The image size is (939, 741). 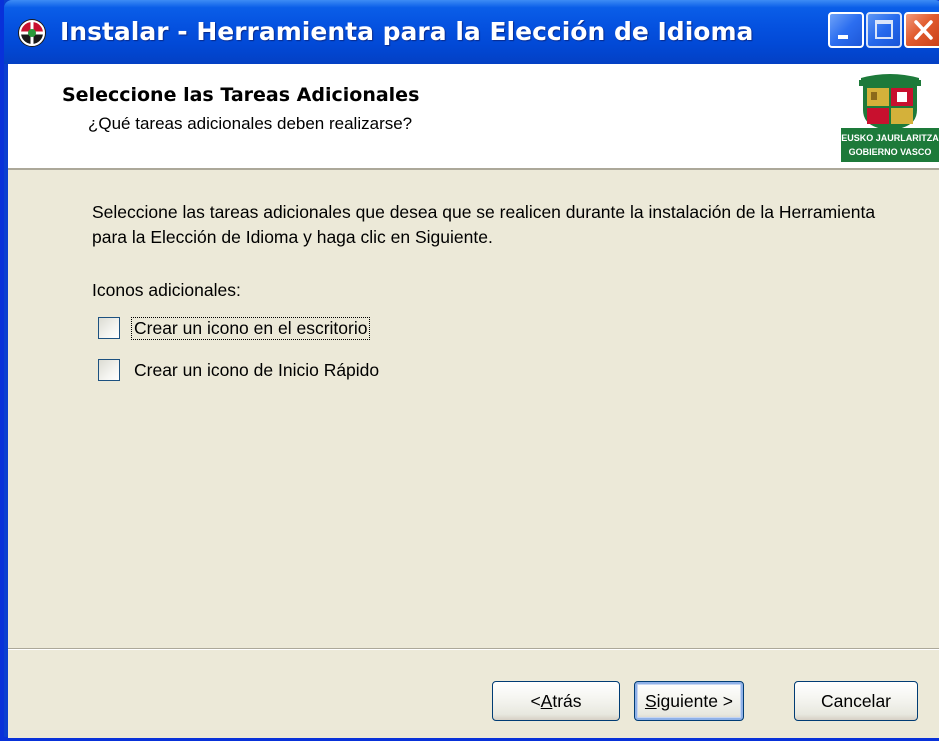 I want to click on close-button, so click(x=921, y=30).